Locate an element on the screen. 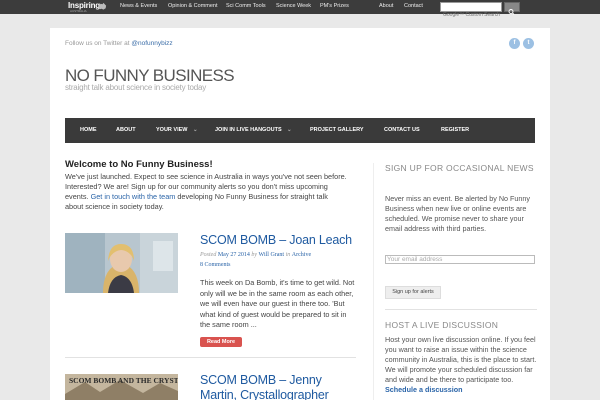 Image resolution: width=600 pixels, height=400 pixels. crystal-cave-poster: SCOM BOMB AND THE CRYSTAL CAVE is located at coordinates (121, 387).